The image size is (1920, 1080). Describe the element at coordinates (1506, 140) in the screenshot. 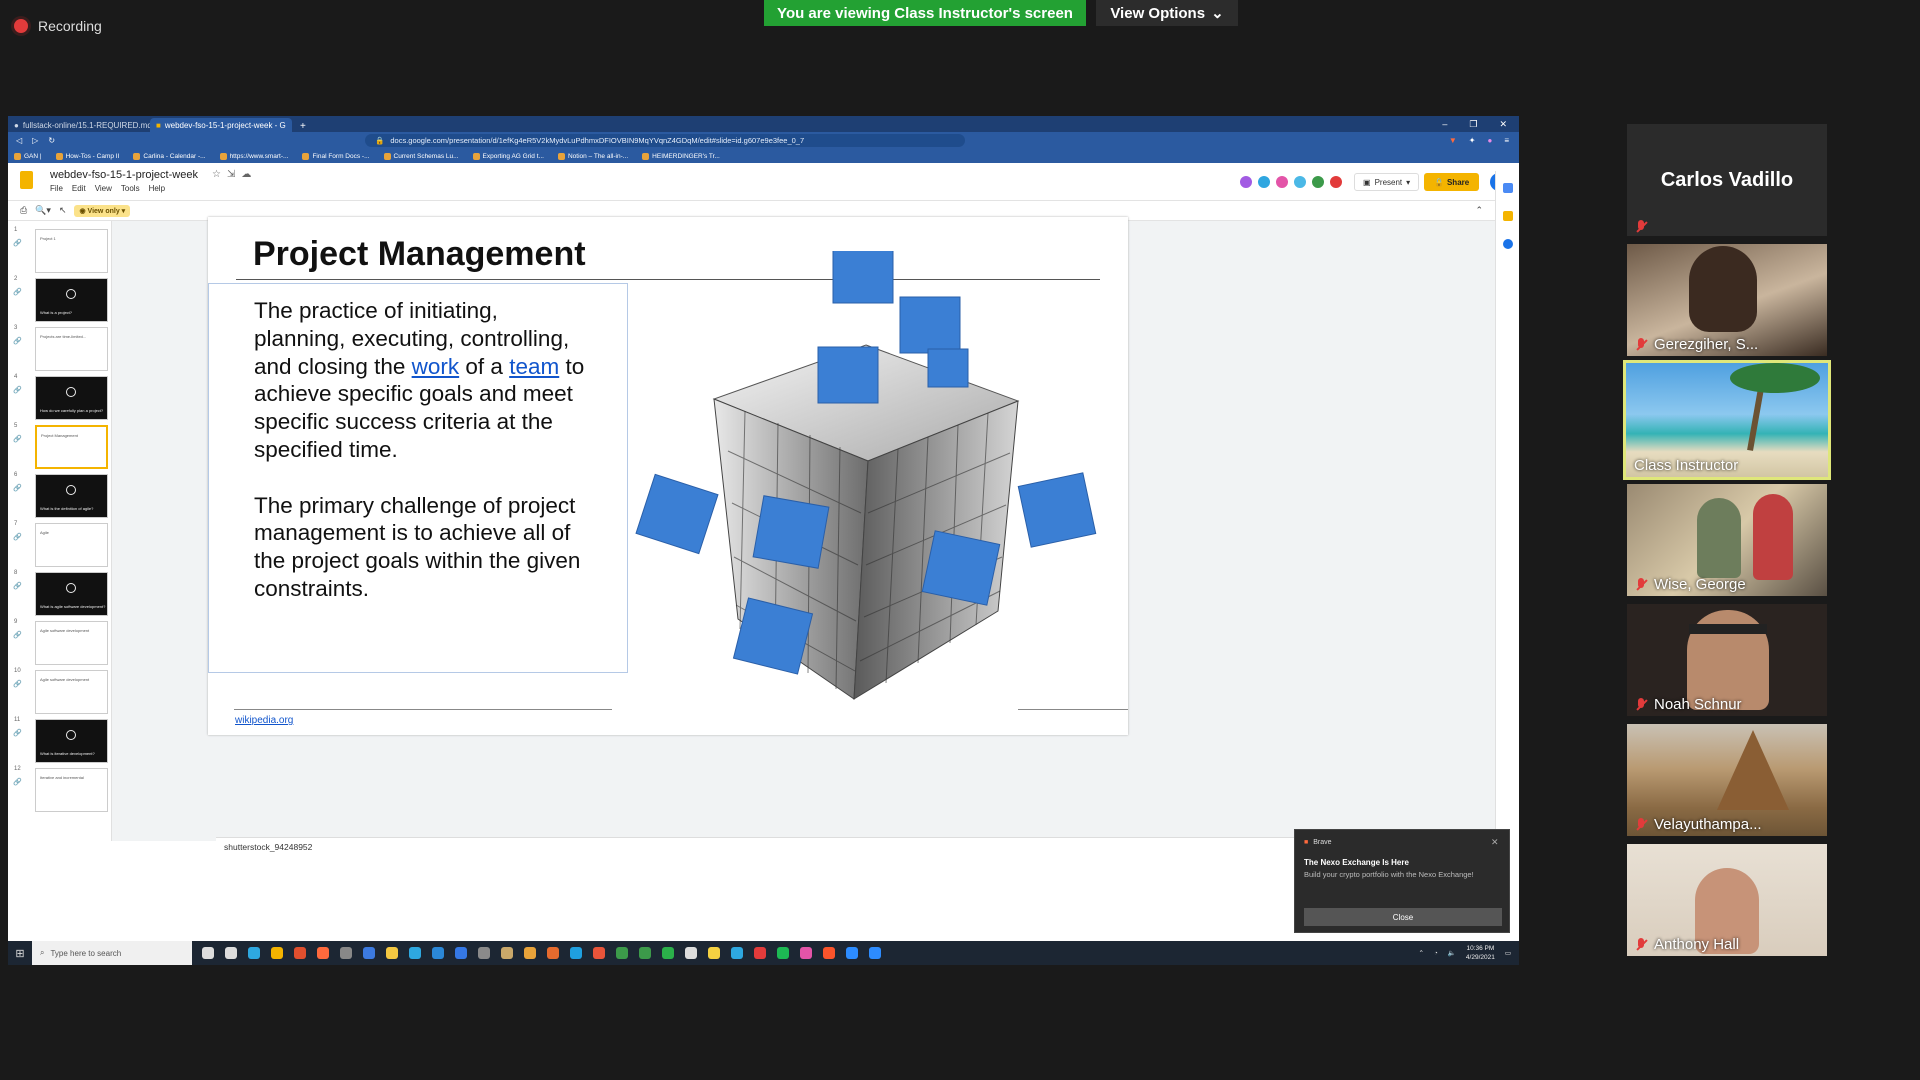

I see `menu-icon: ≡` at that location.